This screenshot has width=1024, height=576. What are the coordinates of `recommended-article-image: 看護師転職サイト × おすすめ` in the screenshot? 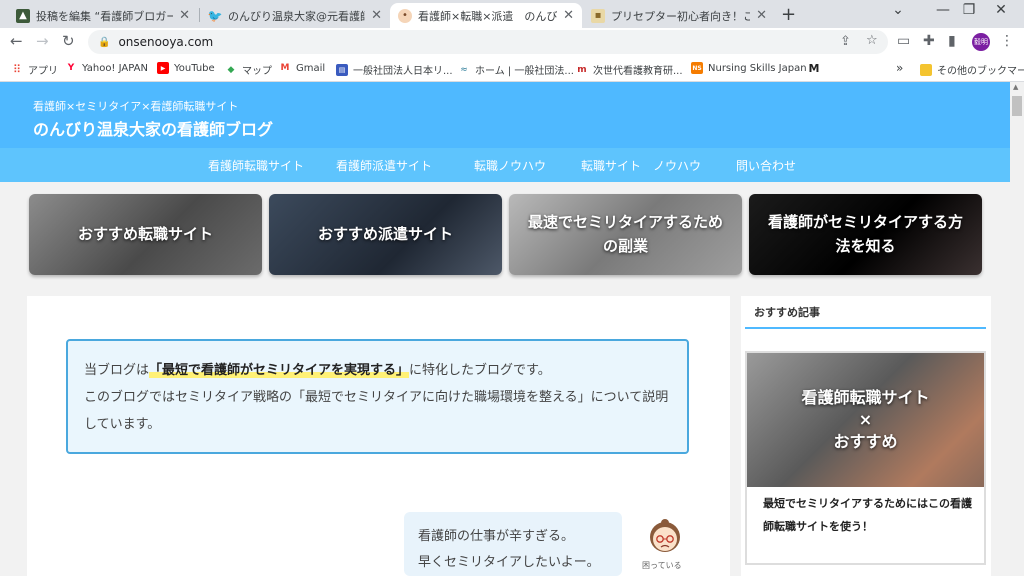 It's located at (865, 420).